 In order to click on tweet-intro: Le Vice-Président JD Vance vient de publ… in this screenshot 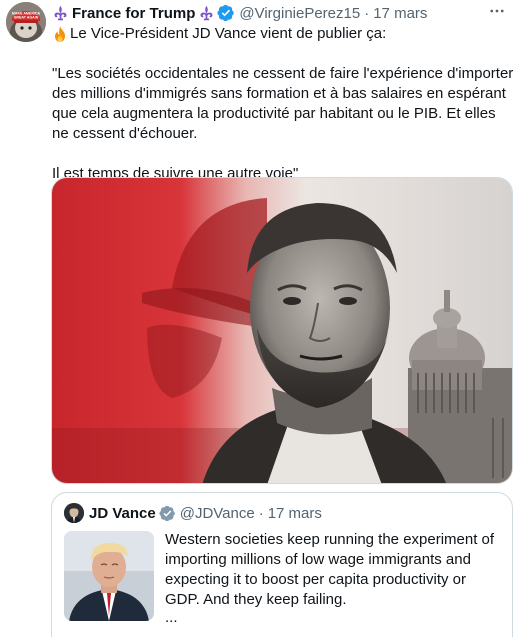, I will do `click(228, 33)`.